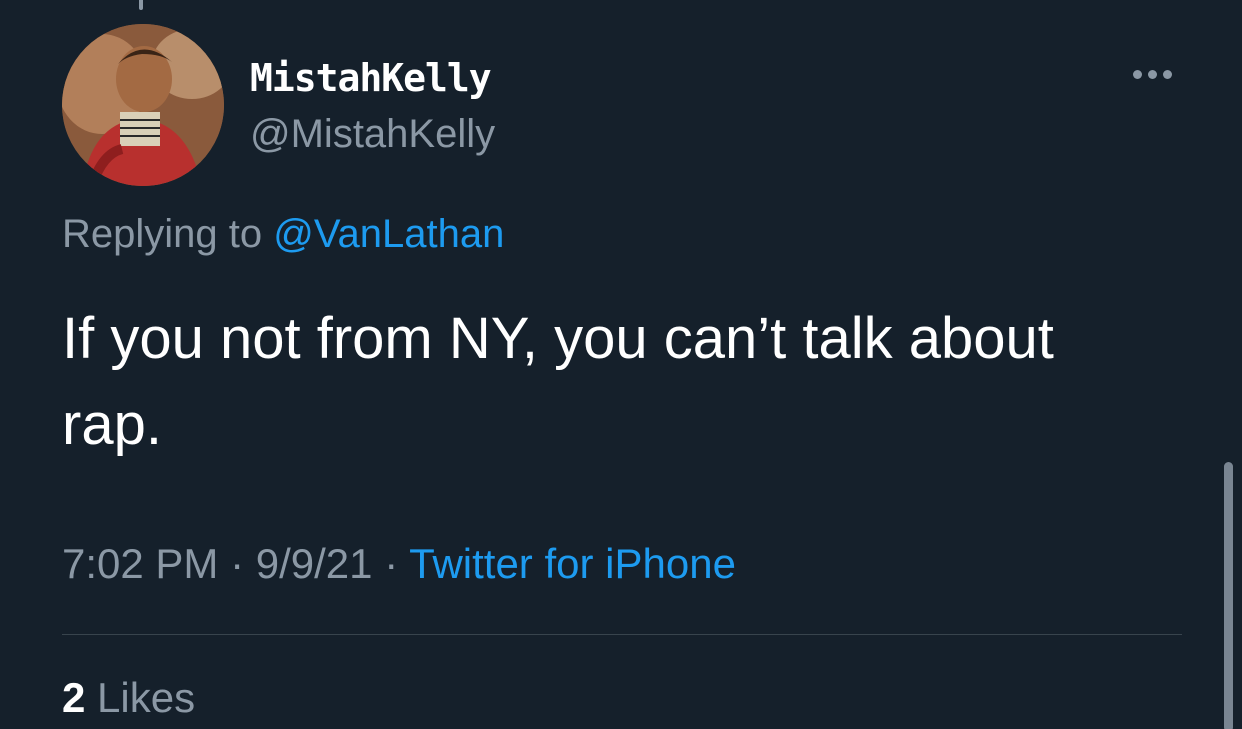  I want to click on avatar, so click(143, 105).